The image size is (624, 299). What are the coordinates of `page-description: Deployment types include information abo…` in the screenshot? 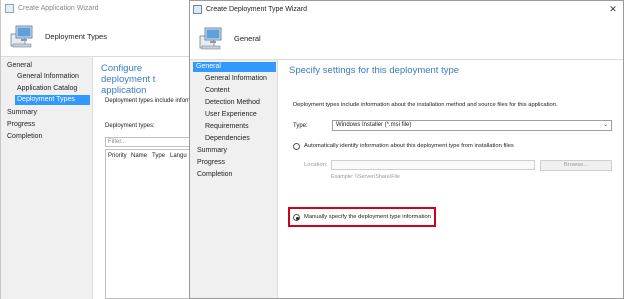 It's located at (425, 105).